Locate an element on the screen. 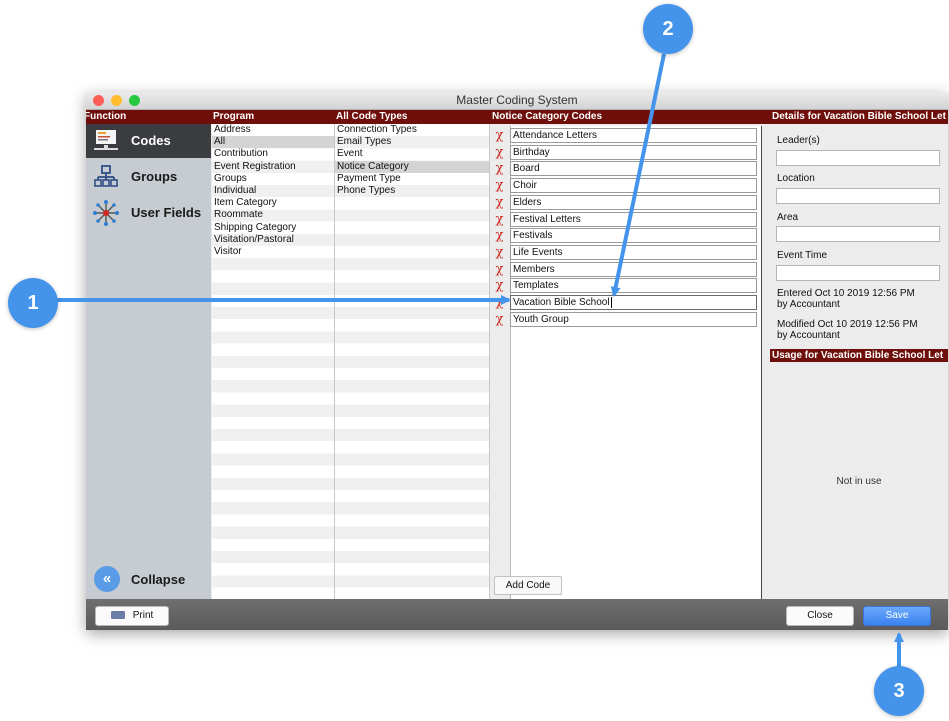 The width and height of the screenshot is (949, 721). callout-1: 1 is located at coordinates (33, 303).